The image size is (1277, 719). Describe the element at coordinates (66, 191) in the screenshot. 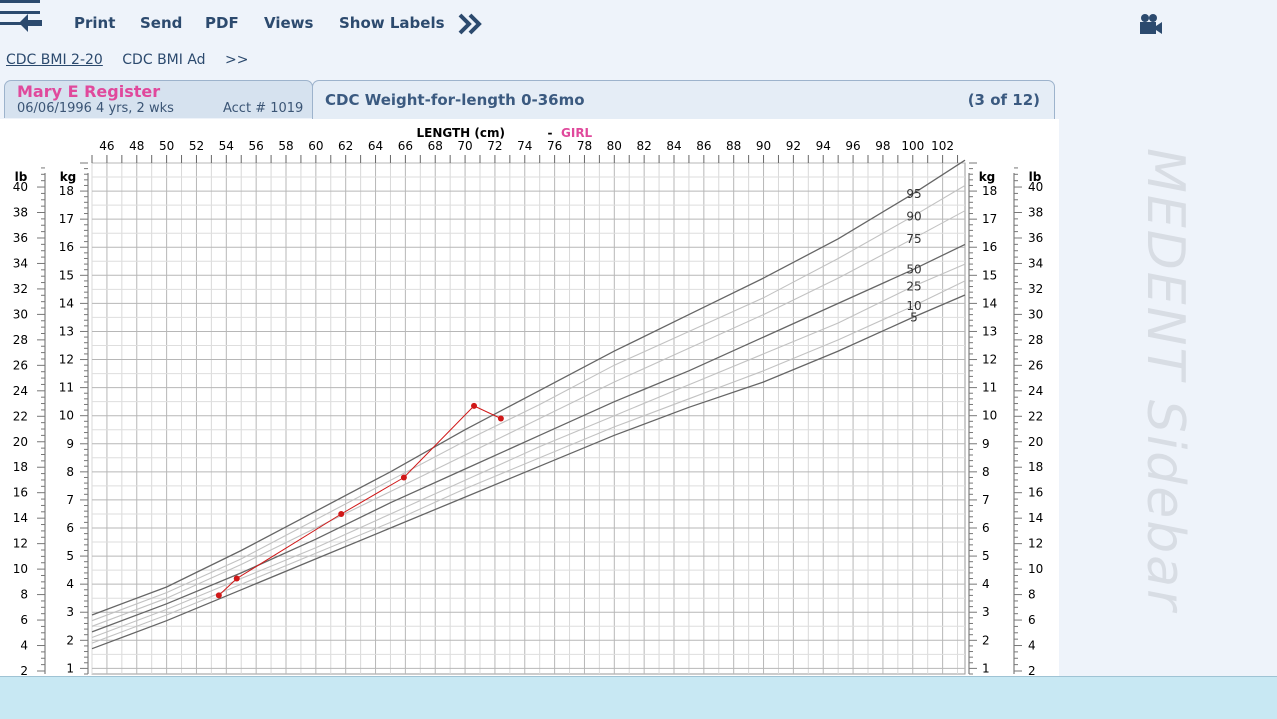

I see `kg-tick-label-left: 18` at that location.